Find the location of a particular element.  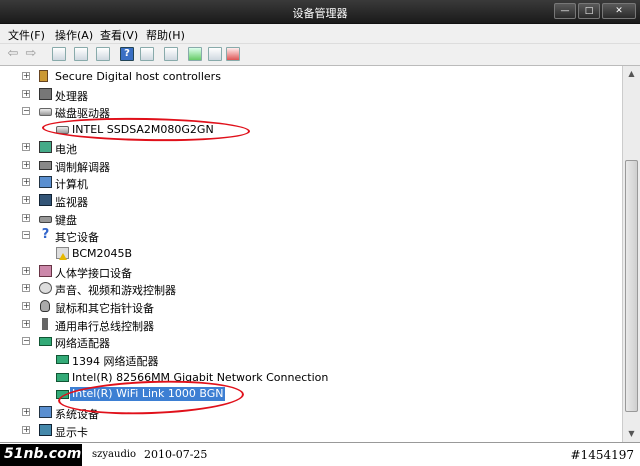

sd-card-icon is located at coordinates (43, 76).